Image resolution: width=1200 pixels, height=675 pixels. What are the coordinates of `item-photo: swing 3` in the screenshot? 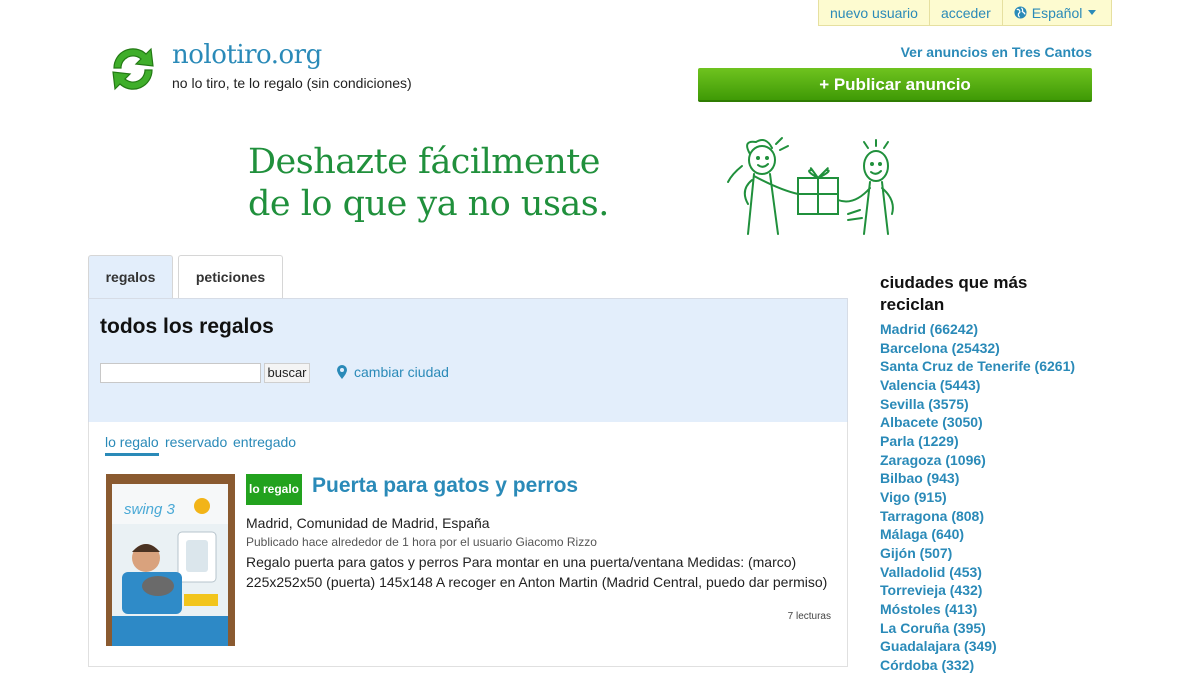 It's located at (170, 560).